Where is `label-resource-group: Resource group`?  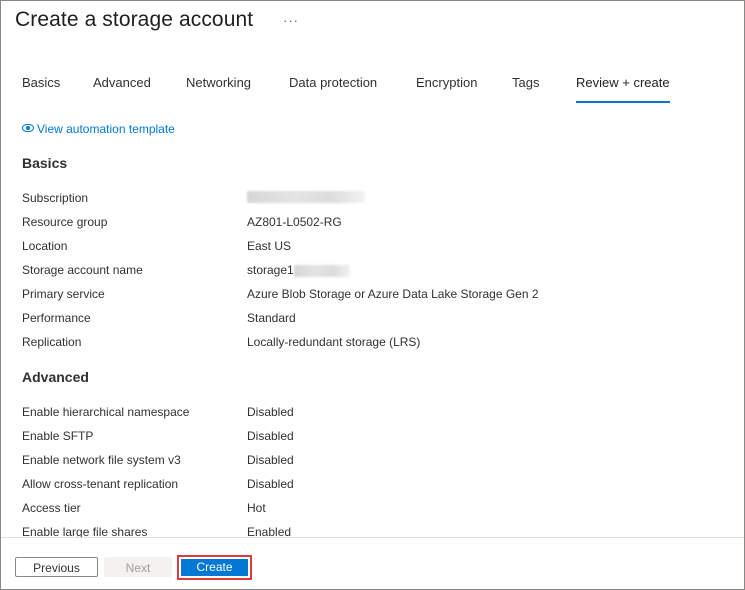 label-resource-group: Resource group is located at coordinates (65, 222).